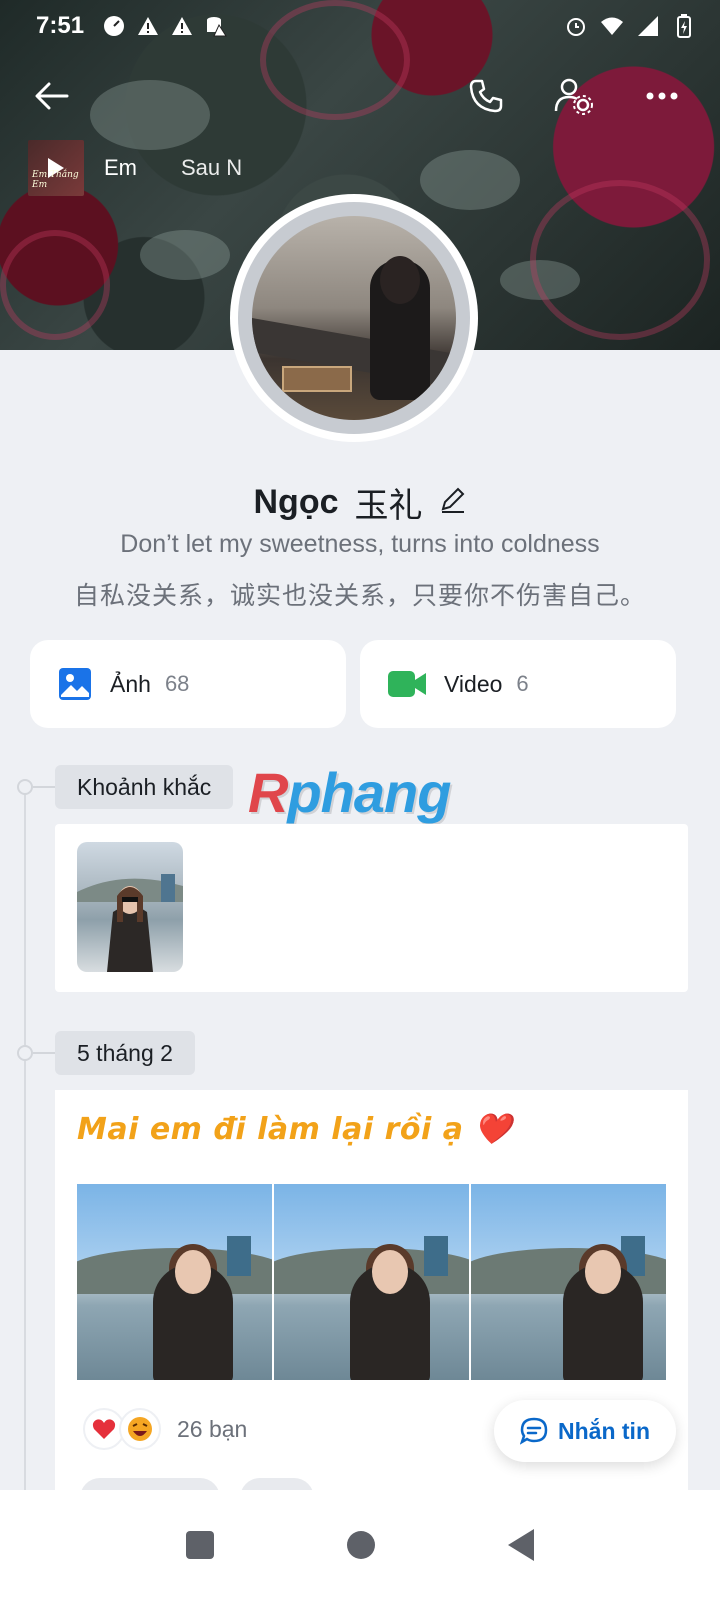 The width and height of the screenshot is (720, 1600). I want to click on edit-icon, so click(452, 500).